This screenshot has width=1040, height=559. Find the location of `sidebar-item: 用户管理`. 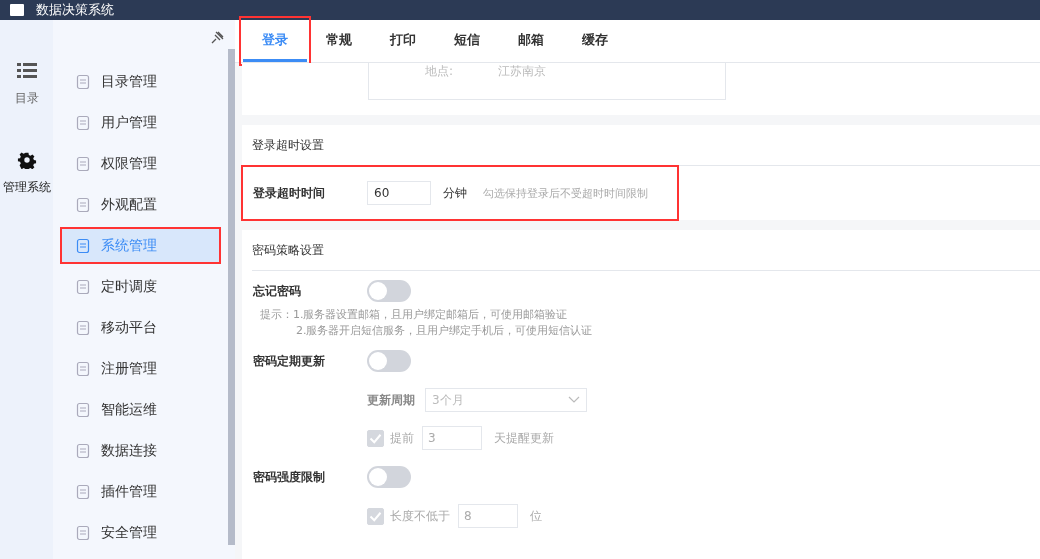

sidebar-item: 用户管理 is located at coordinates (140, 122).